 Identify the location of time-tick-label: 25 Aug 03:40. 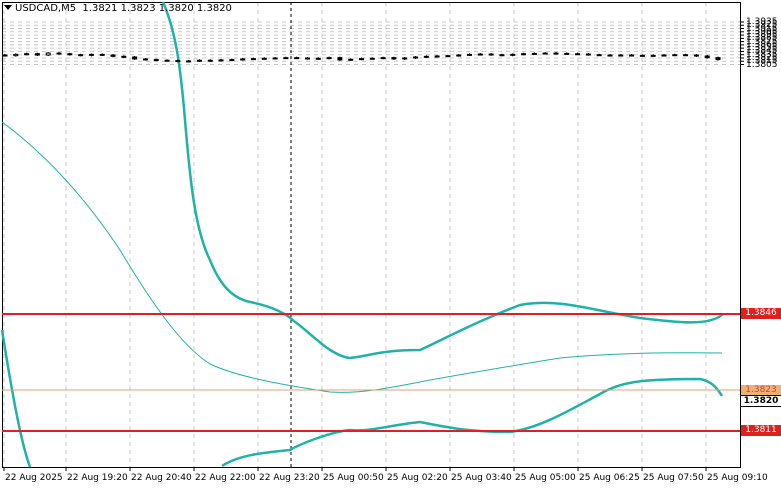
(481, 478).